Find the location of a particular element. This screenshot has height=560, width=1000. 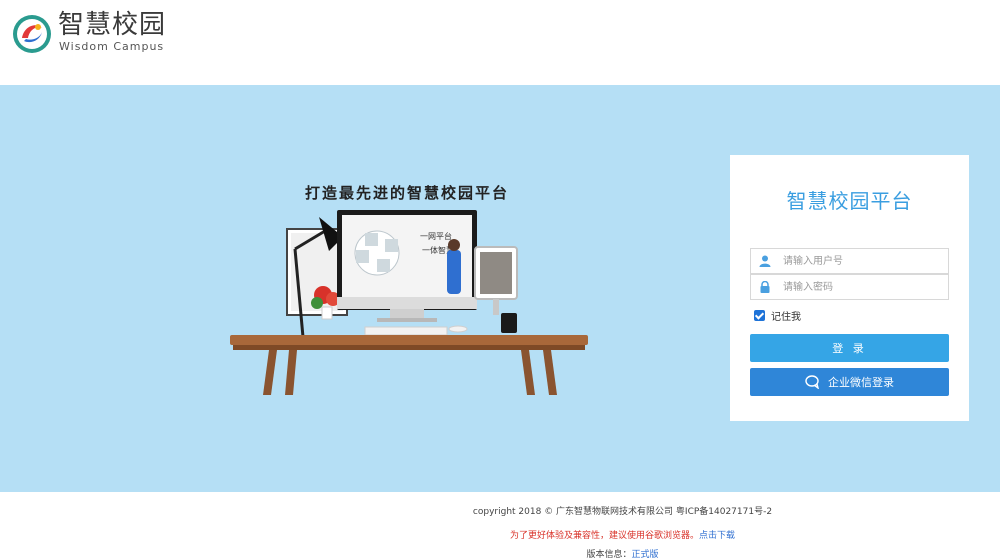

wechat-login-button: 企业微信登录 is located at coordinates (849, 382).